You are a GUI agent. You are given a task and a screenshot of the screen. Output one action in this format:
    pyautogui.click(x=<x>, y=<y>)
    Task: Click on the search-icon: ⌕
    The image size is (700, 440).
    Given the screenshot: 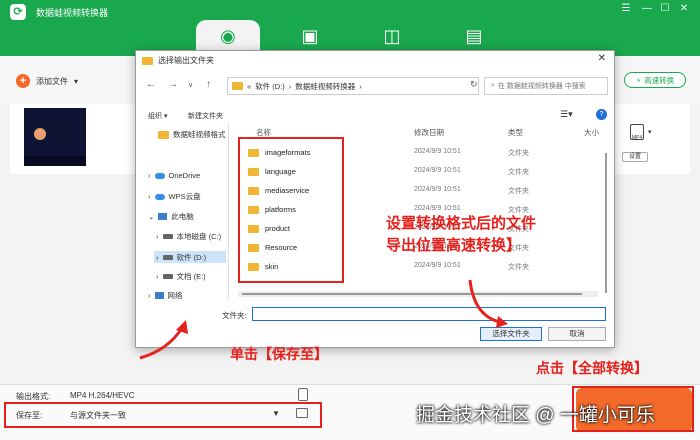 What is the action you would take?
    pyautogui.click(x=493, y=85)
    